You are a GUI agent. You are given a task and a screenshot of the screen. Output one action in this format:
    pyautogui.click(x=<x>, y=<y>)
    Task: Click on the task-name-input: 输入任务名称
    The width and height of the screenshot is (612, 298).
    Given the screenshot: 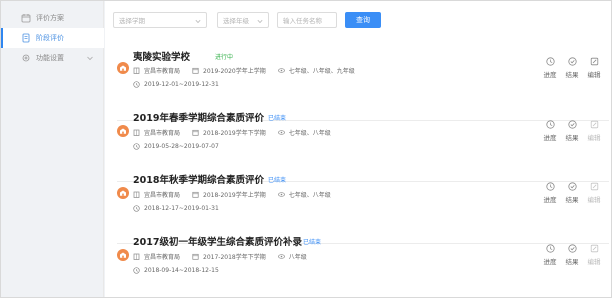 What is the action you would take?
    pyautogui.click(x=307, y=20)
    